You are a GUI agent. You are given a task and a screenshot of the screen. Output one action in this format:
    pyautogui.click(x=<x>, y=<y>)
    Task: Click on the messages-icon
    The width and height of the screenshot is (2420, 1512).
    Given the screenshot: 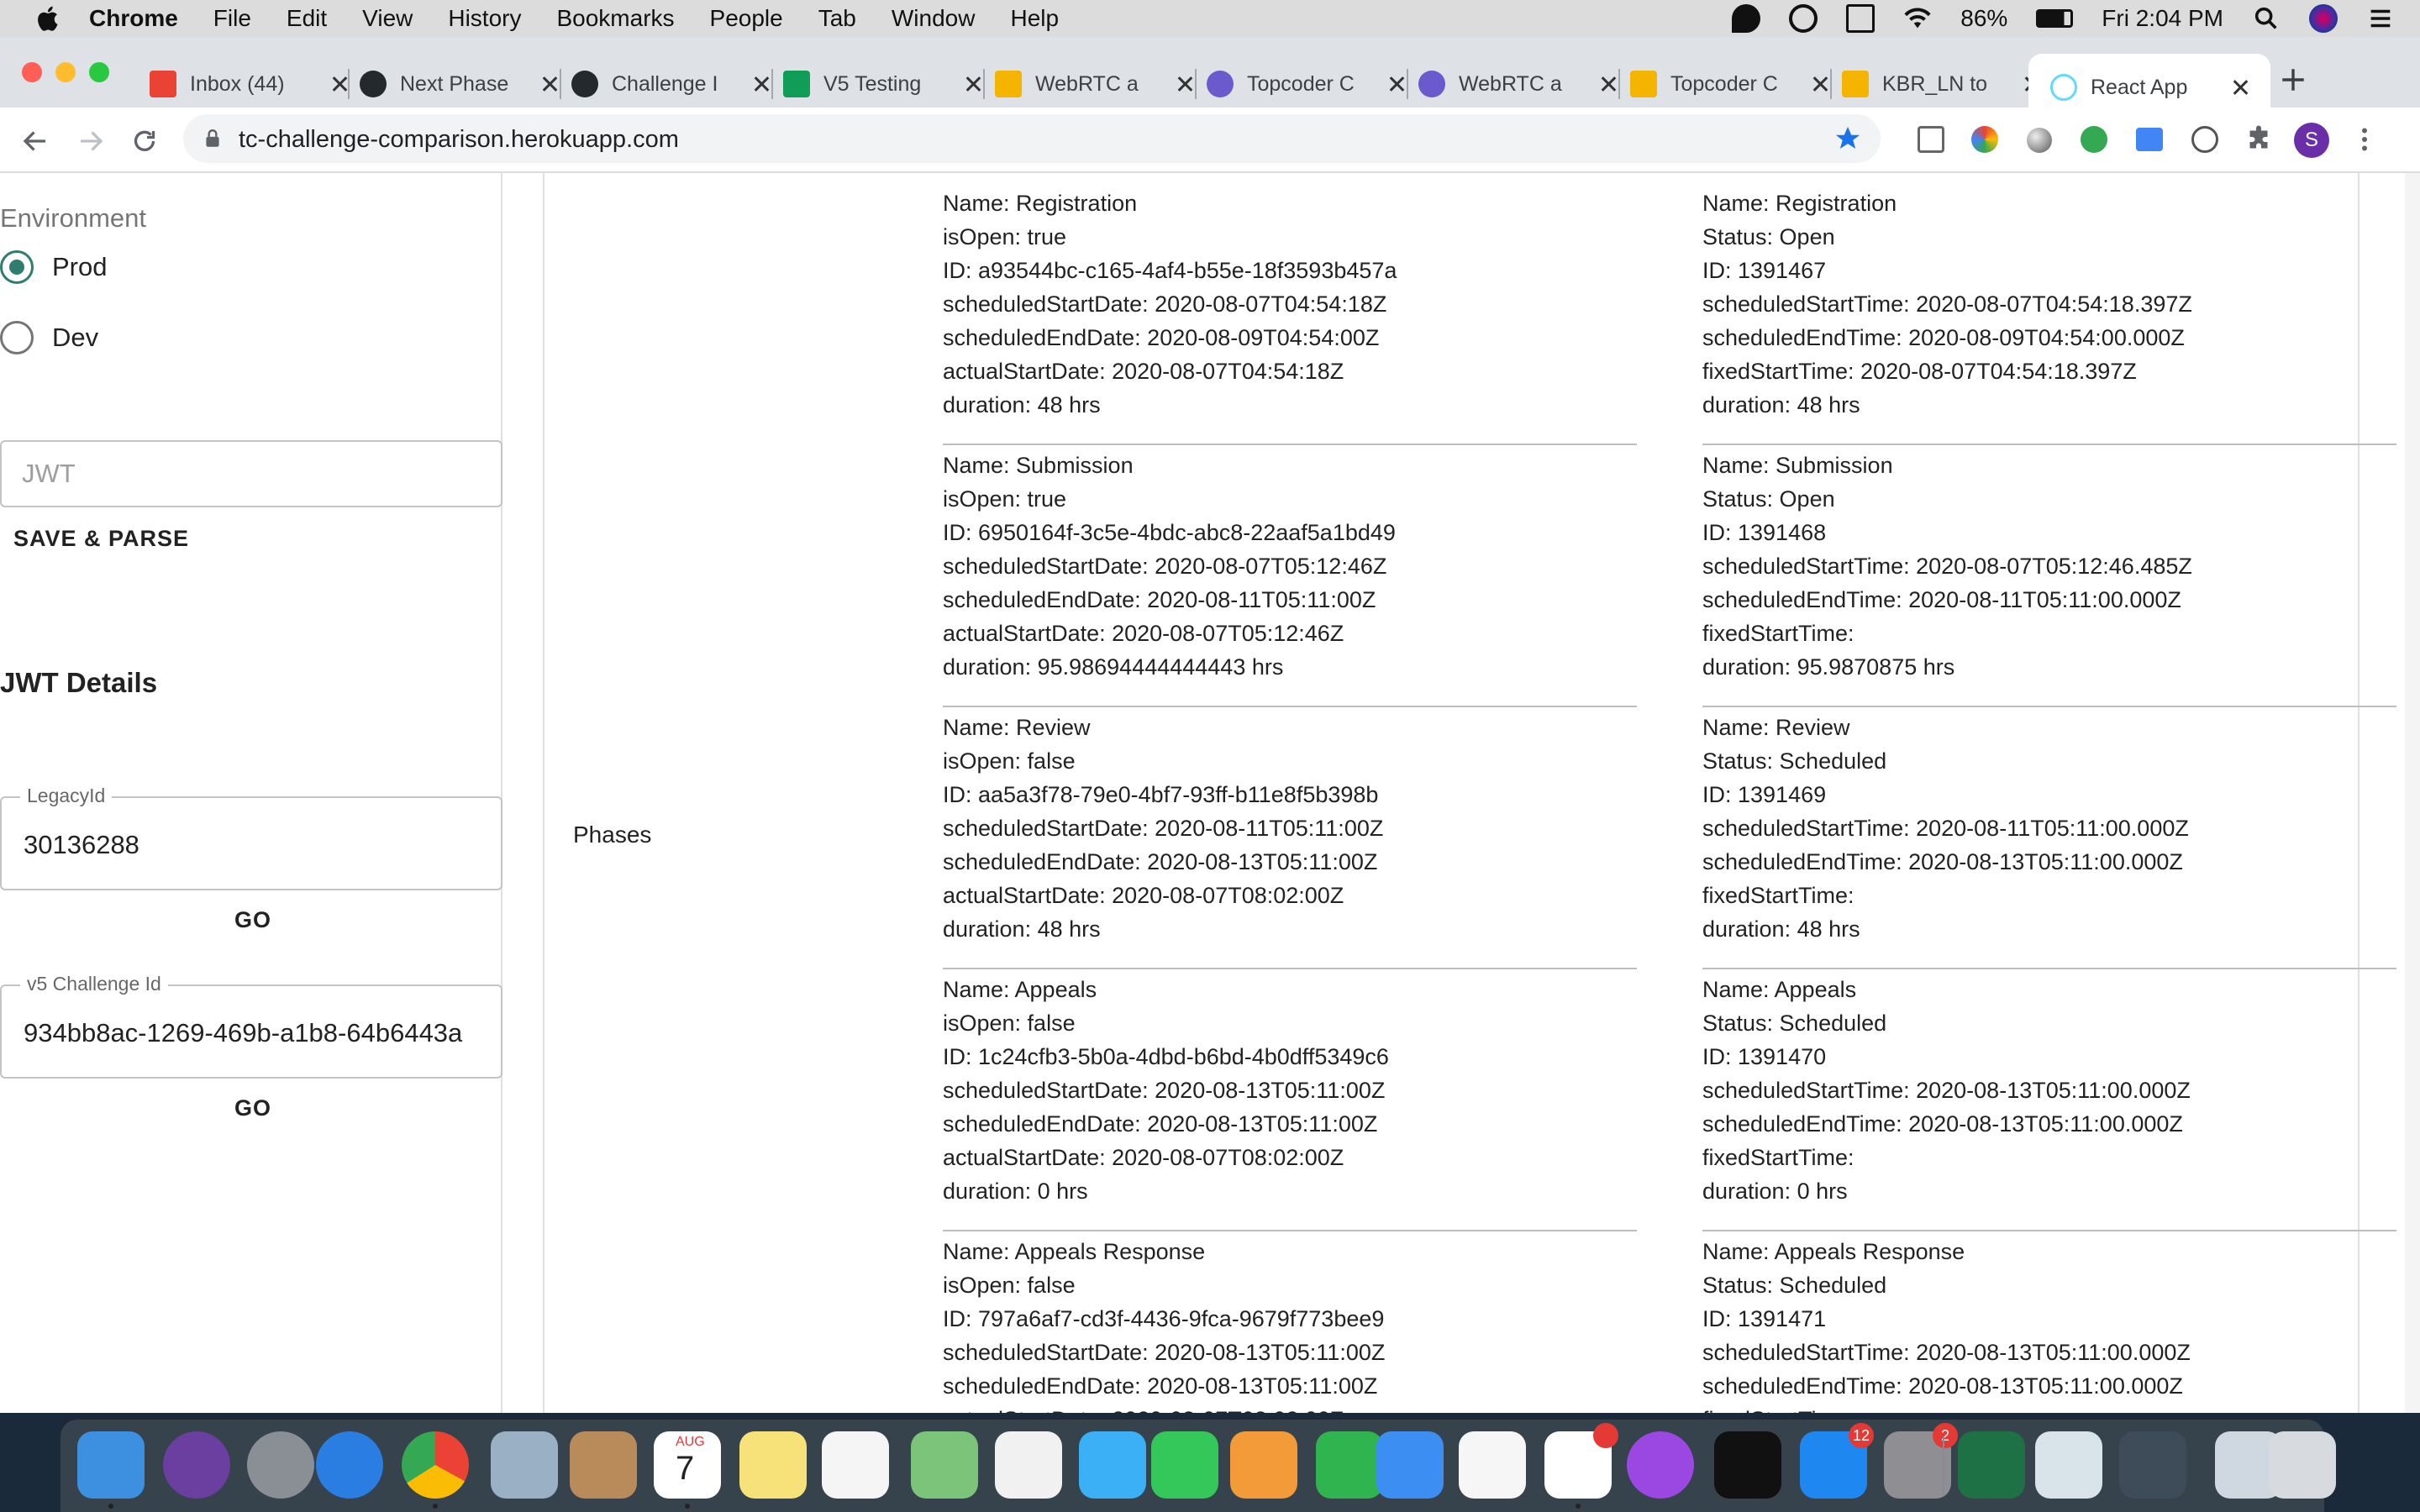 What is the action you would take?
    pyautogui.click(x=1112, y=1465)
    